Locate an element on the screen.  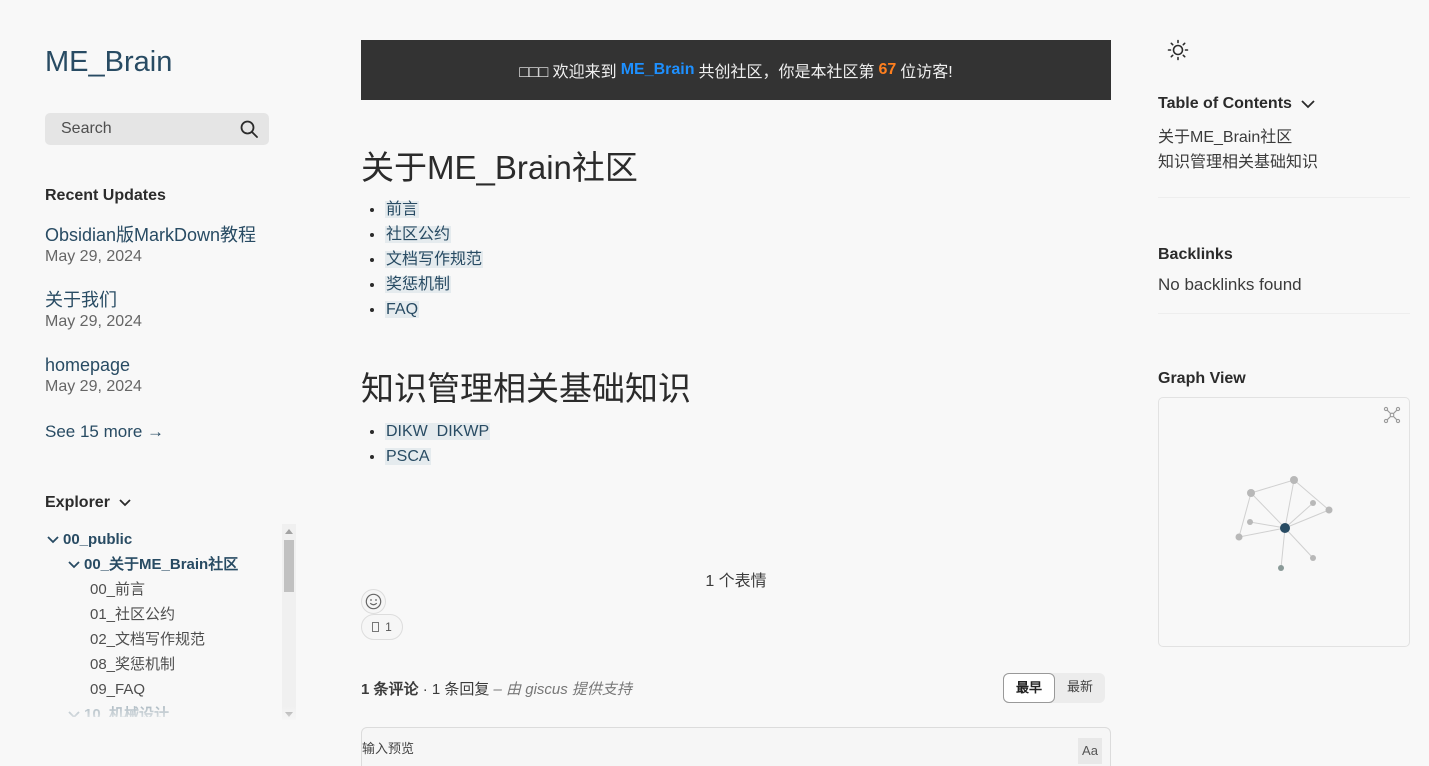
comment-editor: 输入预览 Aa is located at coordinates (736, 746).